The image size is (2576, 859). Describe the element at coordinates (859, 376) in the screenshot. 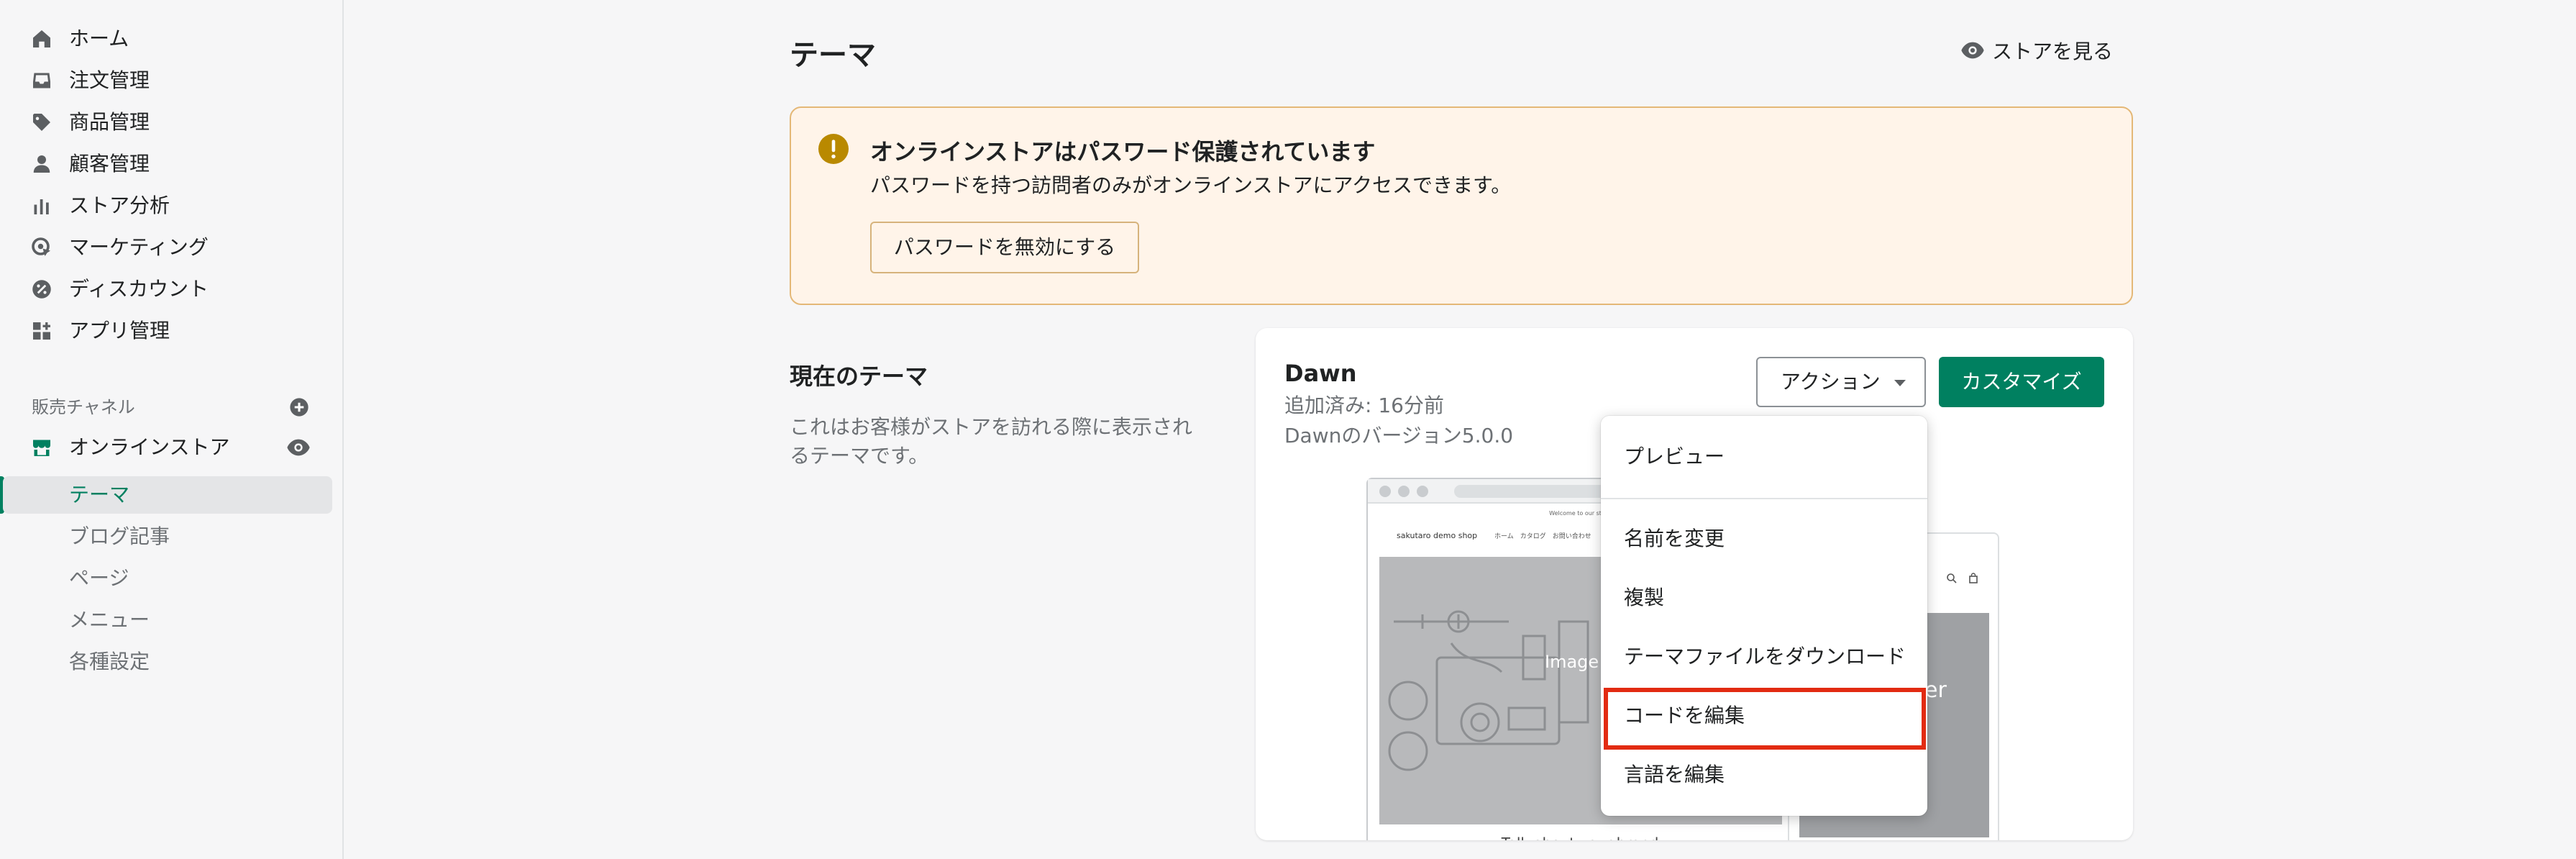

I see `current-theme-heading: 現在のテーマ` at that location.